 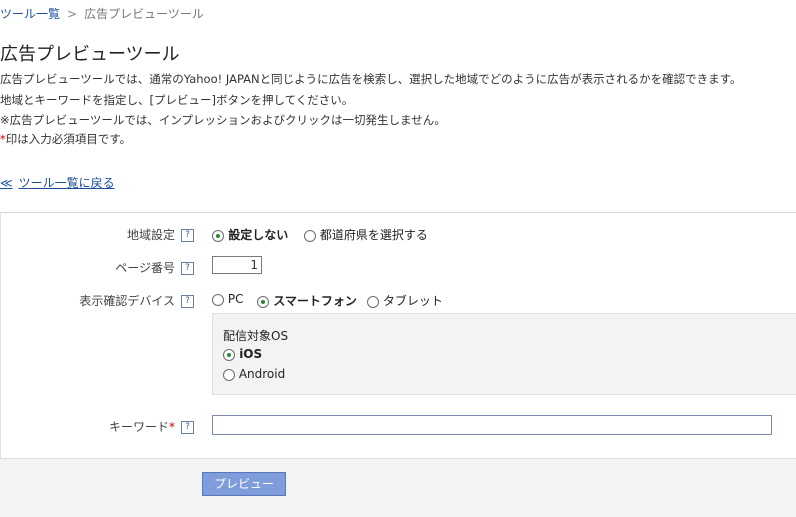 What do you see at coordinates (187, 235) in the screenshot?
I see `region-help-icon: ?` at bounding box center [187, 235].